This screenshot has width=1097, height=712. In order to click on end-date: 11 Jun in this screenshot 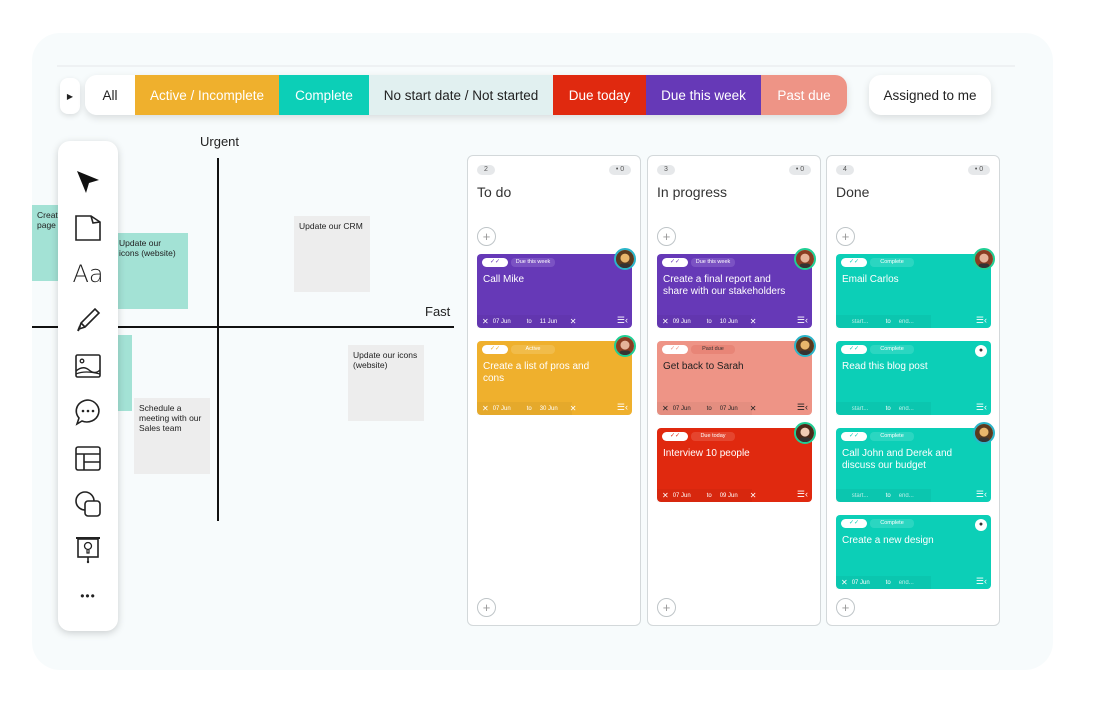, I will do `click(551, 322)`.